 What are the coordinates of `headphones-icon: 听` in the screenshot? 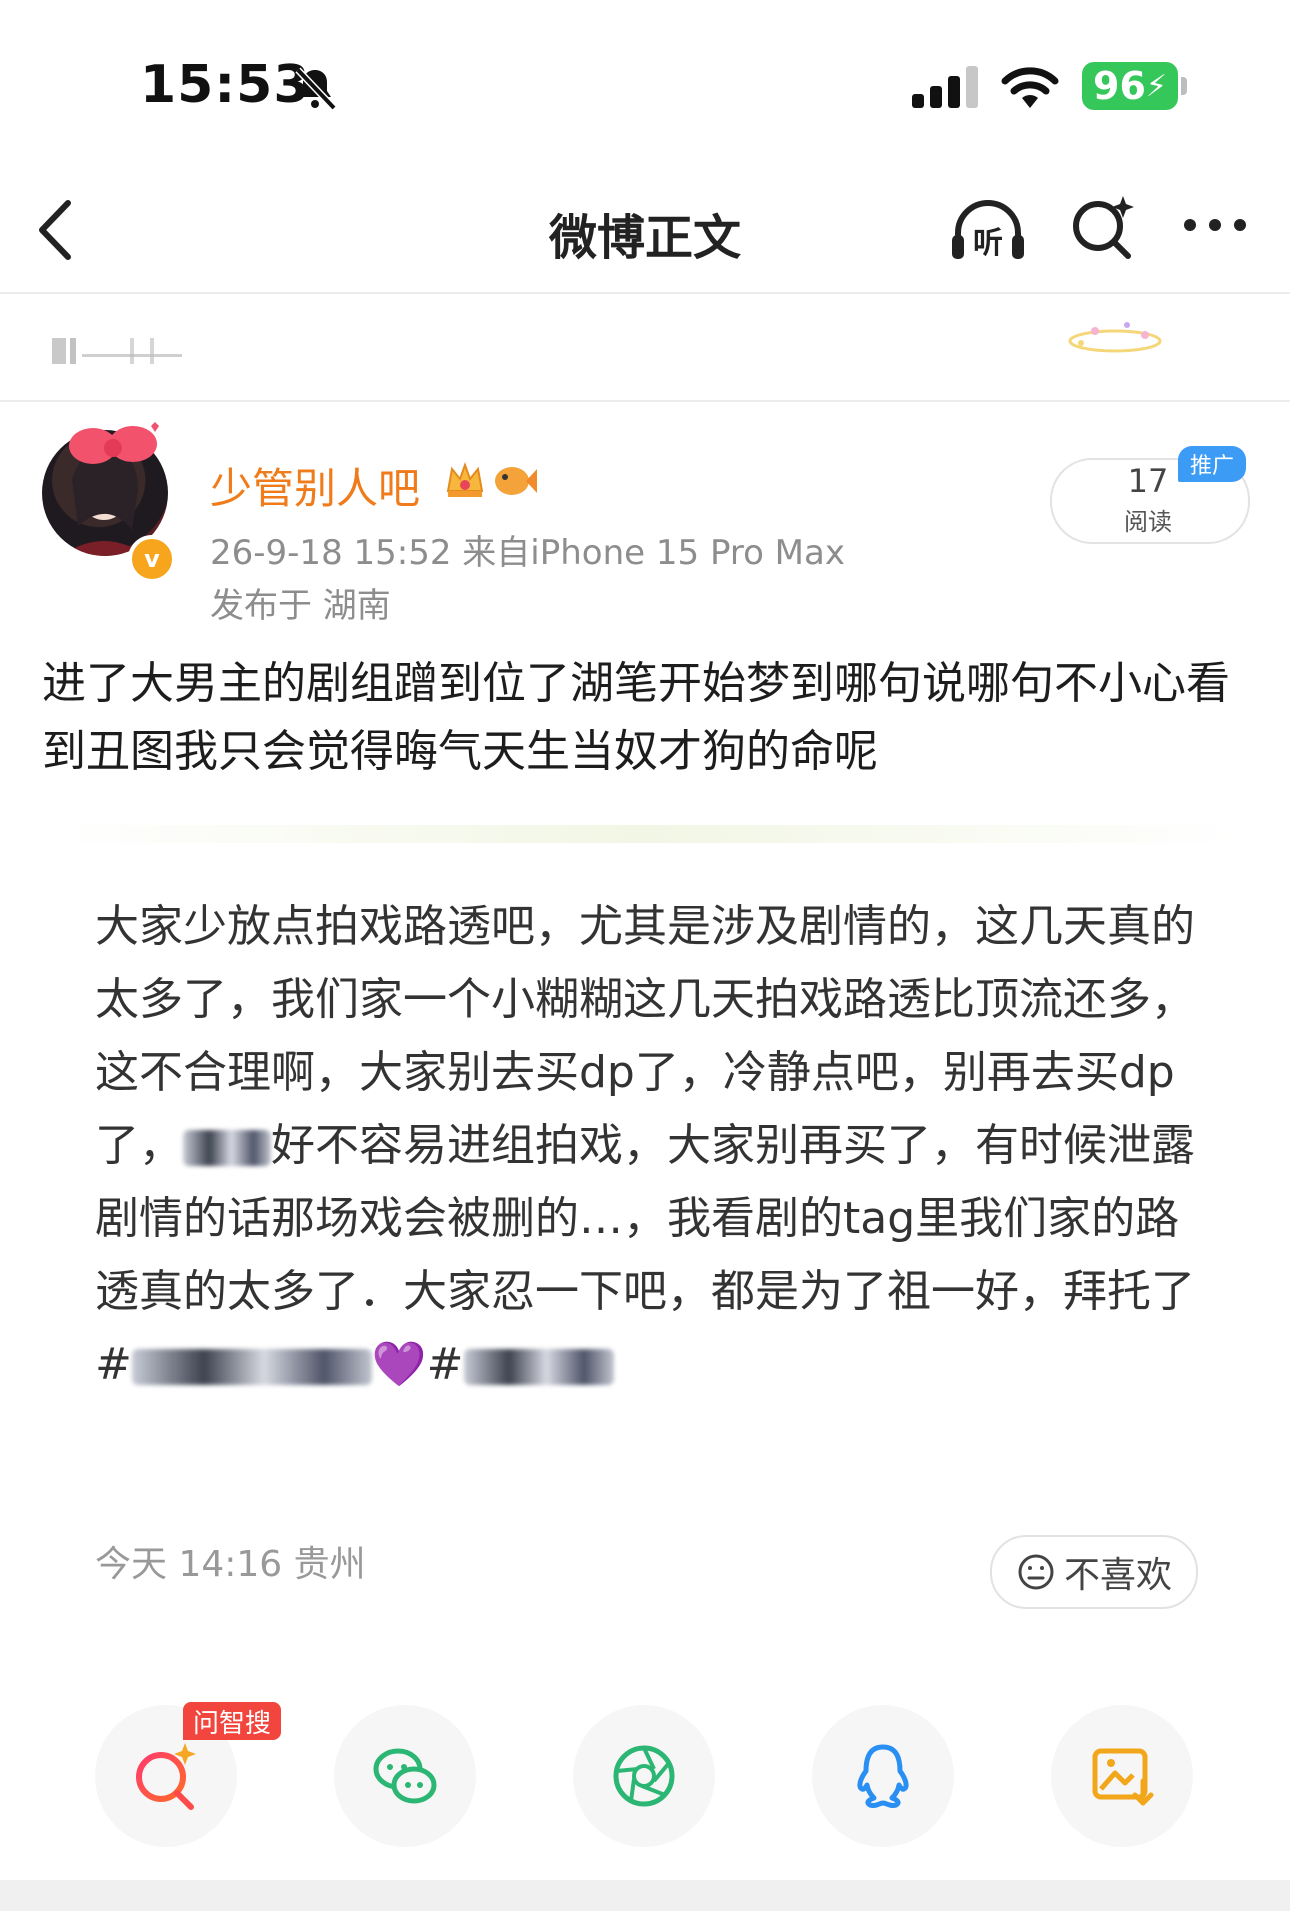 It's located at (988, 230).